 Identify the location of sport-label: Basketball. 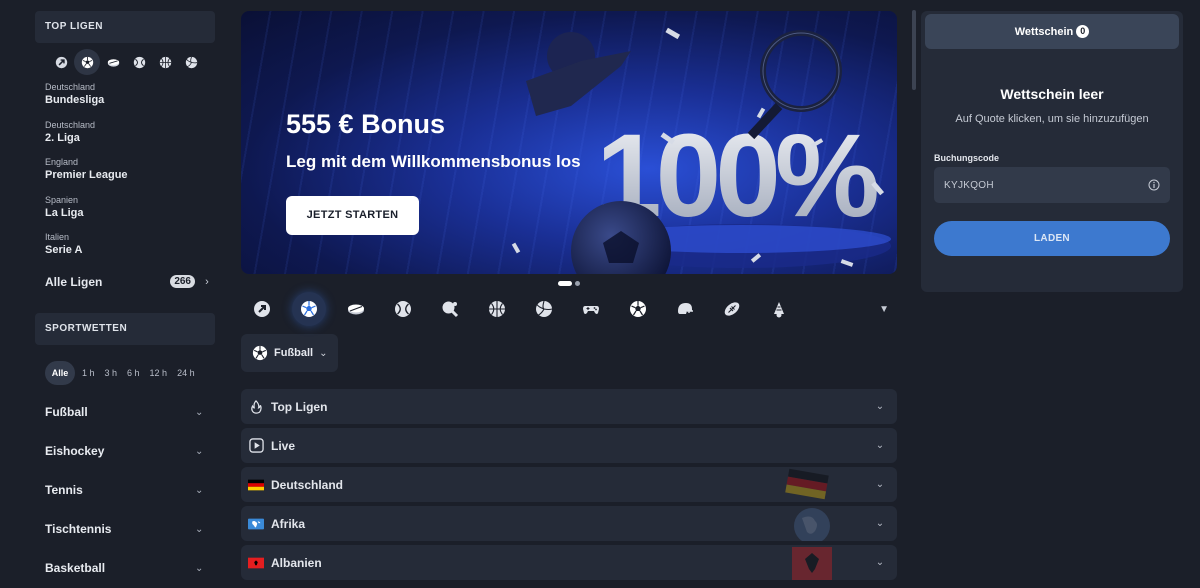
(75, 568).